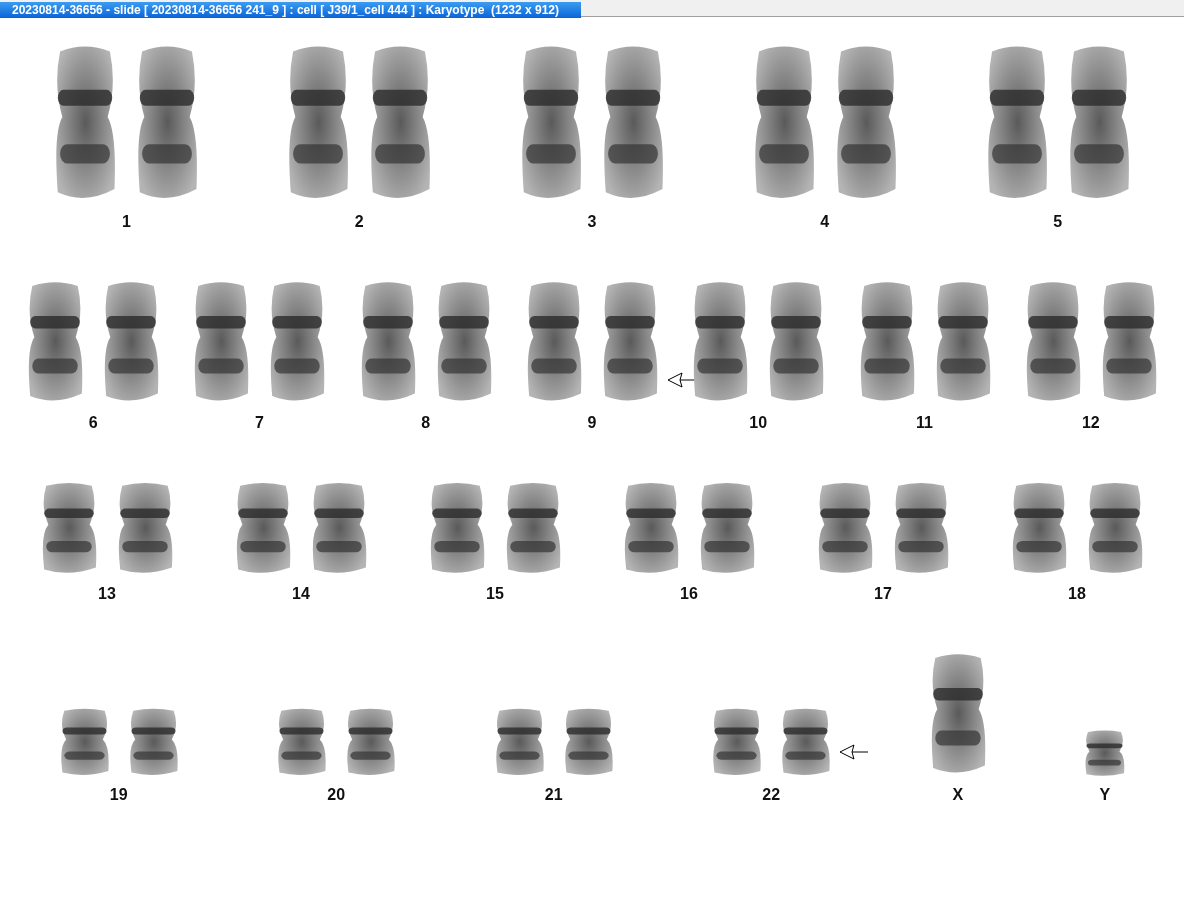 This screenshot has height=901, width=1184. Describe the element at coordinates (1105, 795) in the screenshot. I see `chromosome-number: Y` at that location.